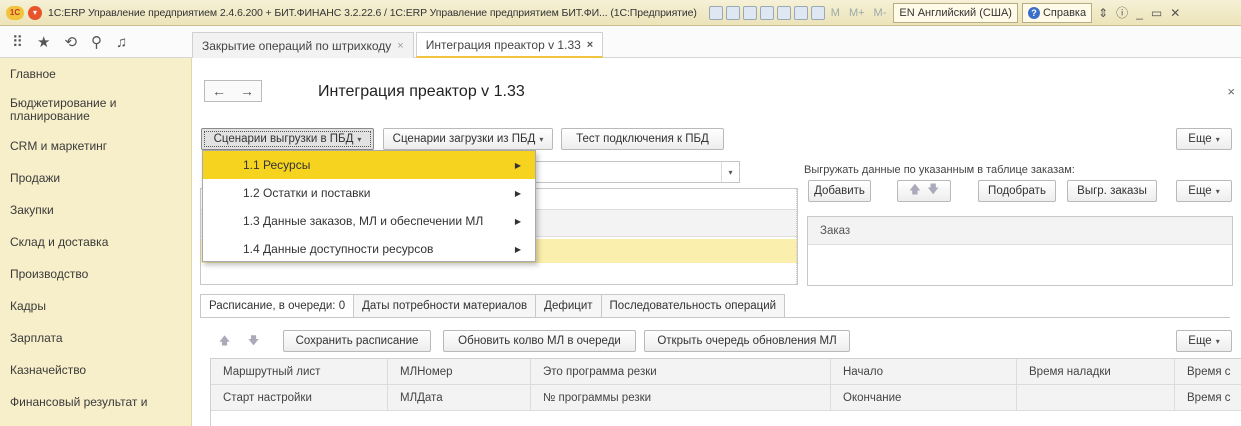  What do you see at coordinates (299, 372) in the screenshot?
I see `column-header: Маршрутный лист` at bounding box center [299, 372].